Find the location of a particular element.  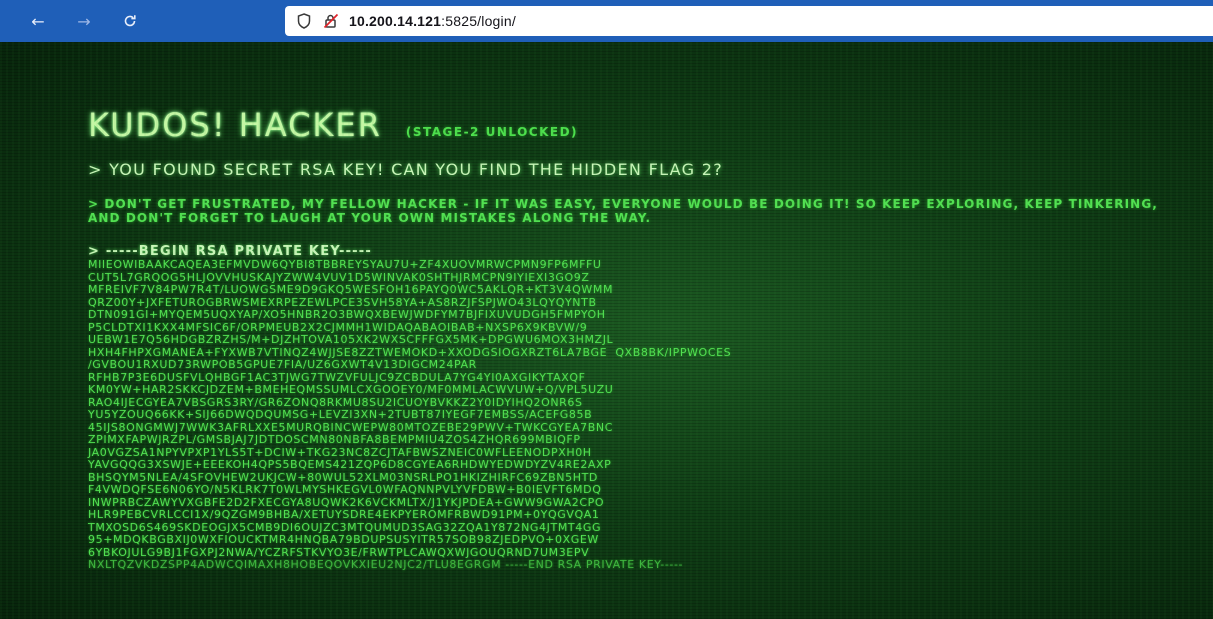

rsa-key-header: > -----BEGIN RSA PRIVATE KEY----- is located at coordinates (230, 251).